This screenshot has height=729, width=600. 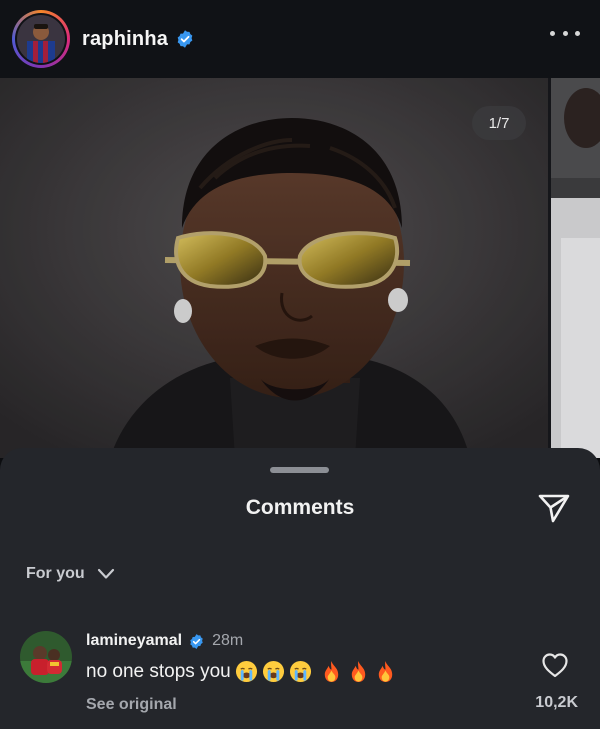 What do you see at coordinates (299, 470) in the screenshot?
I see `sheet-drag-handle` at bounding box center [299, 470].